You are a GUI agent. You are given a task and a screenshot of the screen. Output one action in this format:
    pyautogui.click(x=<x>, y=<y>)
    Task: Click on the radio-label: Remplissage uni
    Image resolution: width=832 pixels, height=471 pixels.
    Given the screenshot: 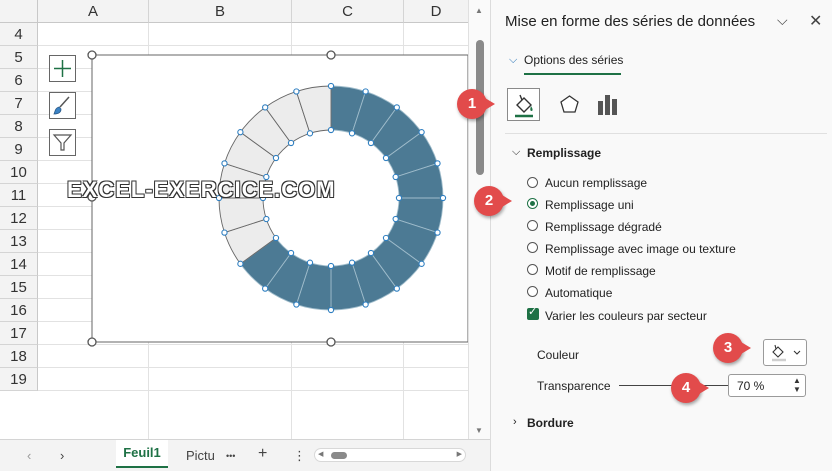 What is the action you would take?
    pyautogui.click(x=589, y=205)
    